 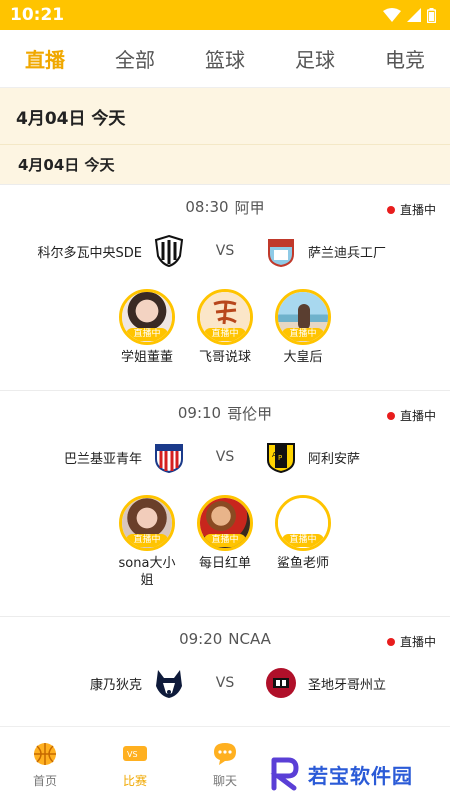 I want to click on nav-matches: VS 比赛, so click(x=135, y=763).